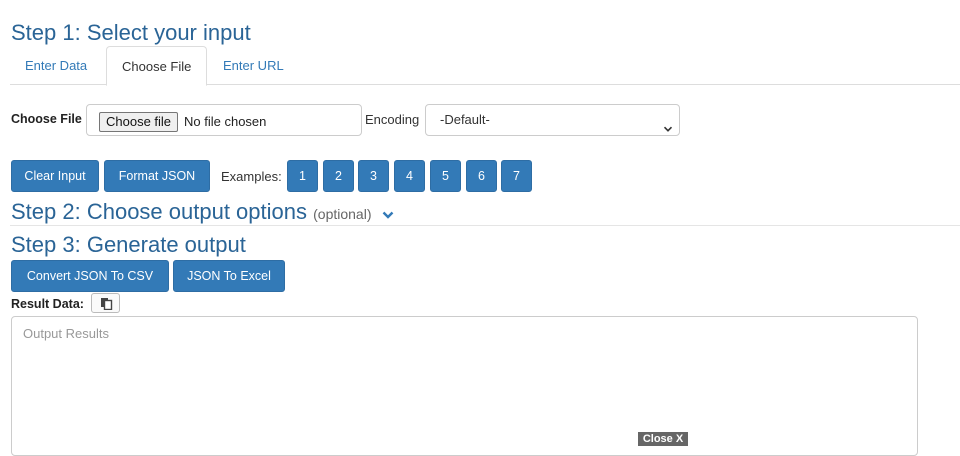 The height and width of the screenshot is (456, 960). What do you see at coordinates (392, 119) in the screenshot?
I see `encoding-label: Encoding` at bounding box center [392, 119].